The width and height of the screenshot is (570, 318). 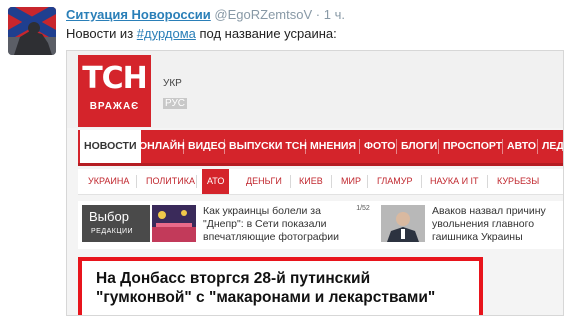 I want to click on tweet-text-prefix: Новости из, so click(x=101, y=33).